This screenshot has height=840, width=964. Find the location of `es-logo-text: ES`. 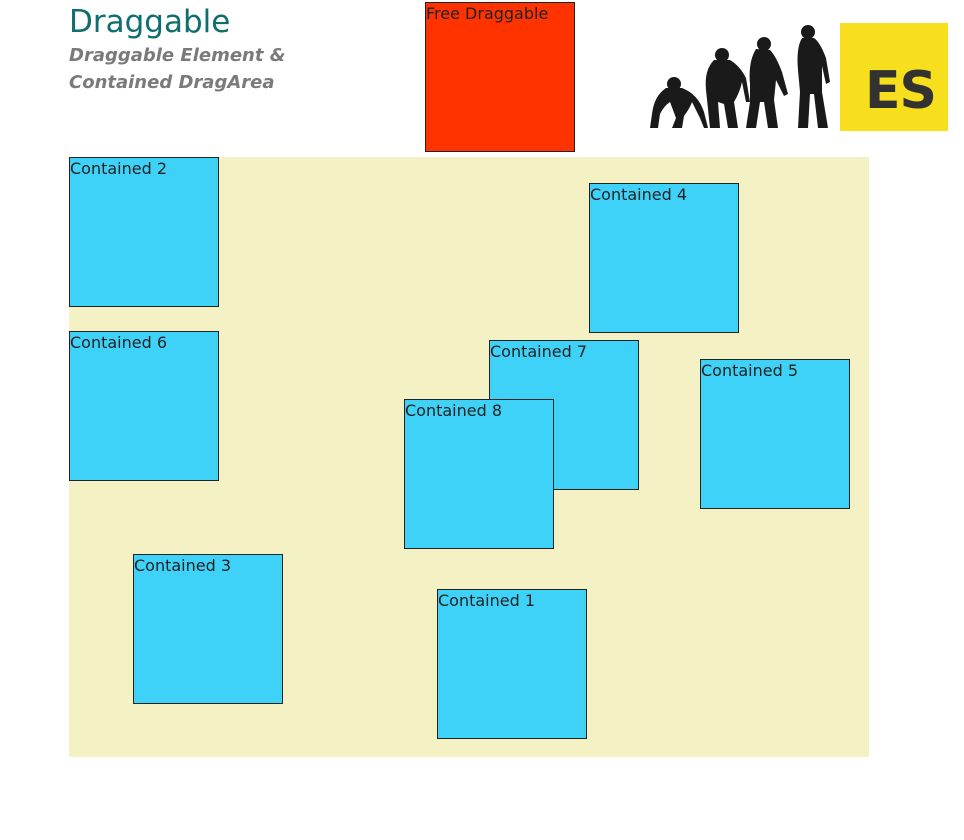

es-logo-text: ES is located at coordinates (901, 91).